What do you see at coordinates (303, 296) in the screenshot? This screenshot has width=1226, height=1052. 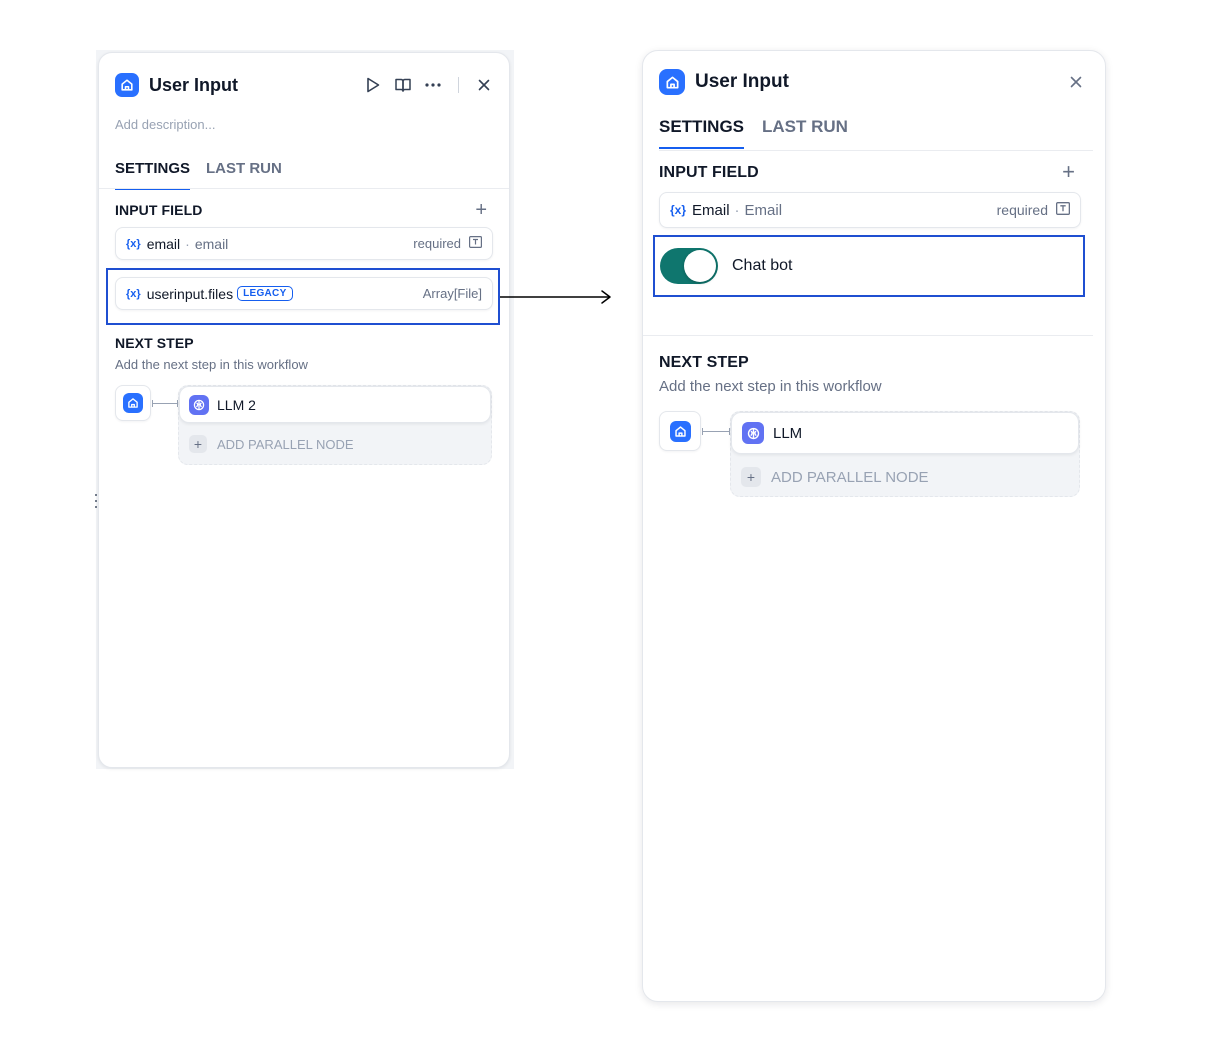 I see `highlight-box-legacy-field` at bounding box center [303, 296].